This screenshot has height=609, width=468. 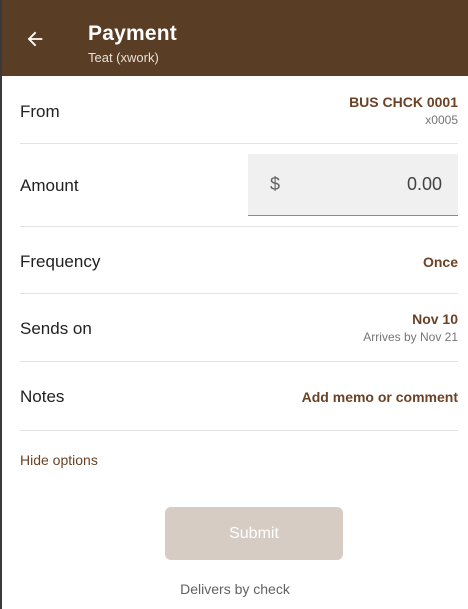 I want to click on amount-label: Amount, so click(x=49, y=185).